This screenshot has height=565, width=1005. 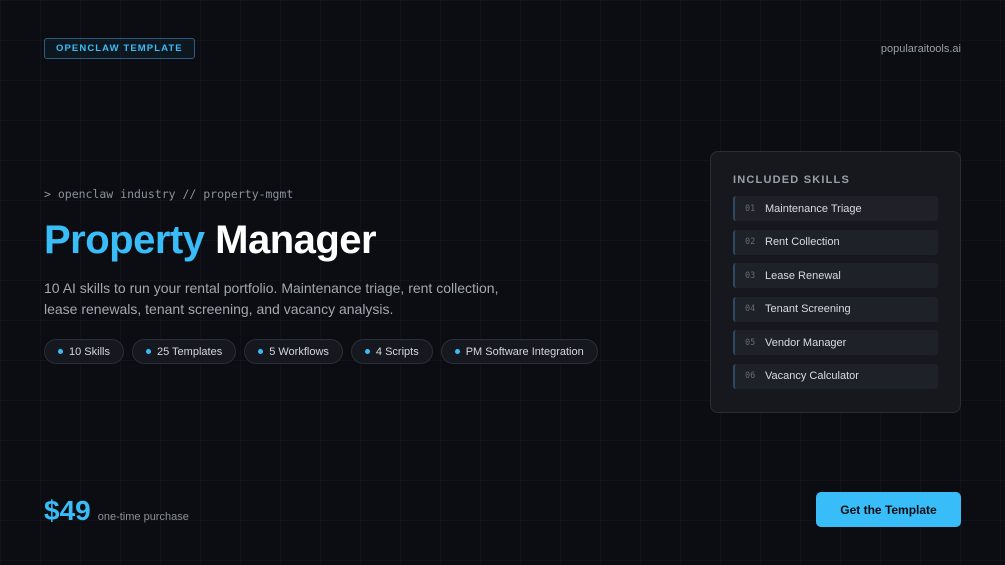 What do you see at coordinates (803, 275) in the screenshot?
I see `skill-label: Lease Renewal` at bounding box center [803, 275].